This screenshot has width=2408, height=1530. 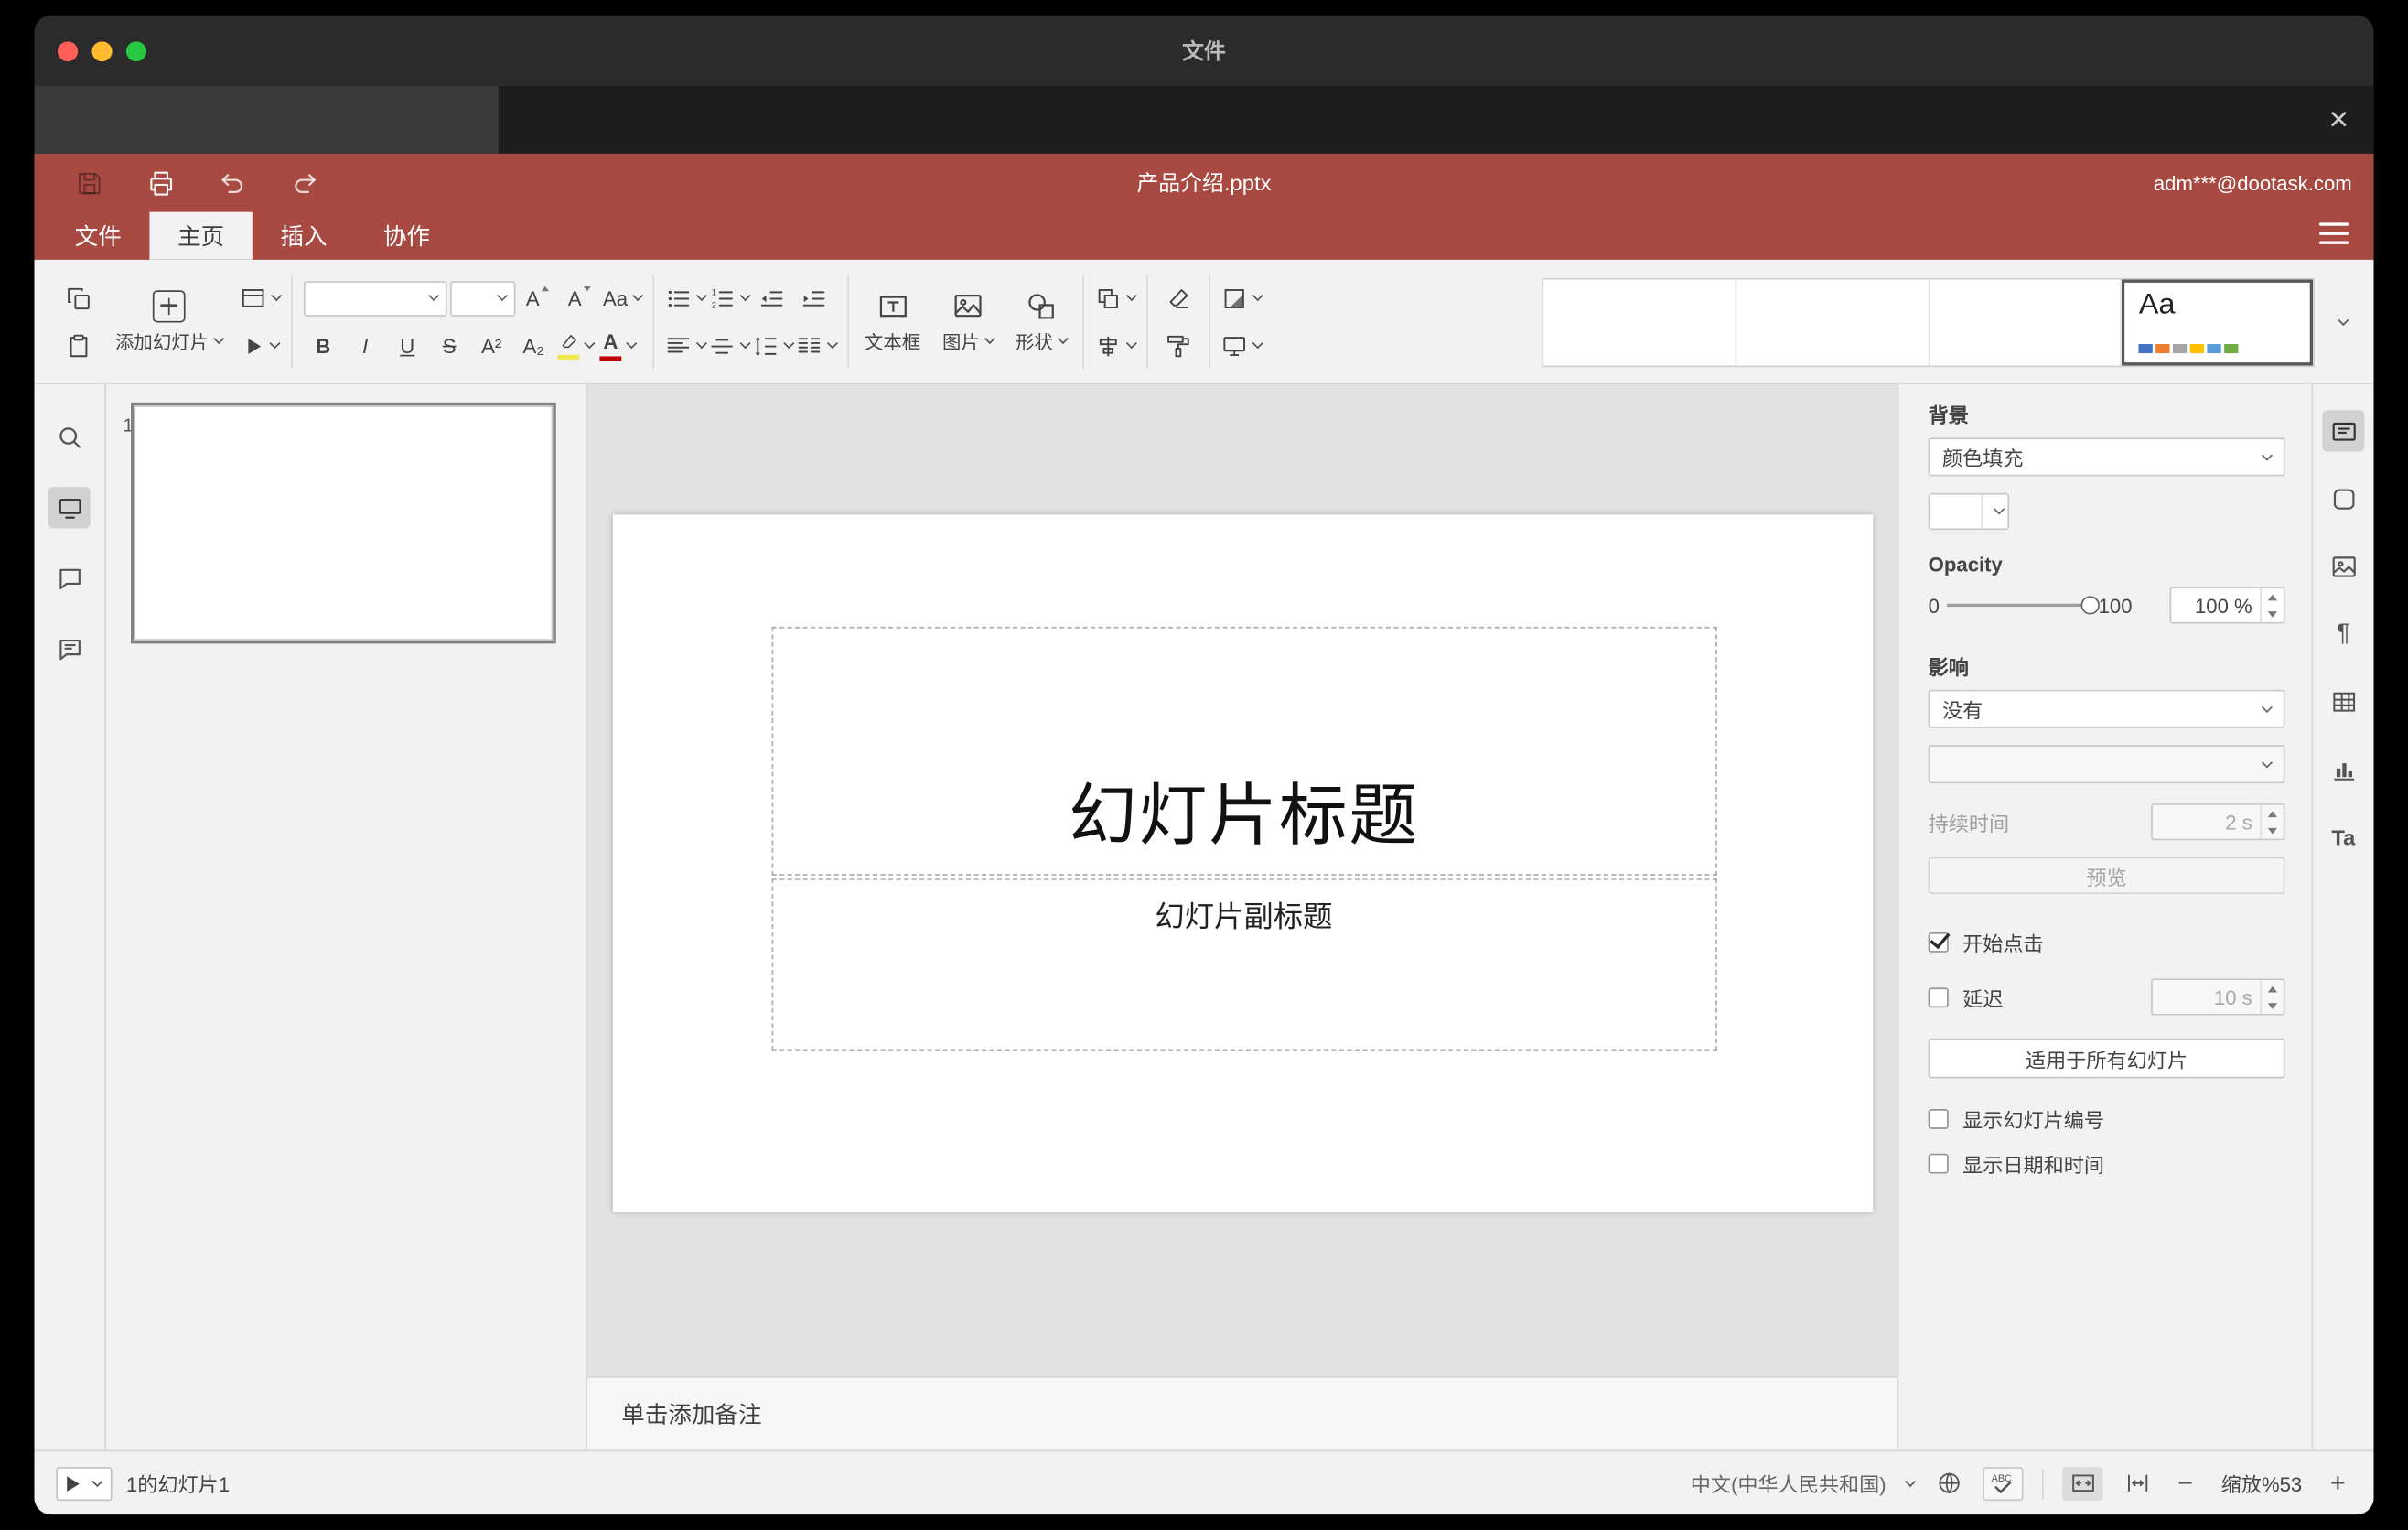 I want to click on chat-button, so click(x=69, y=649).